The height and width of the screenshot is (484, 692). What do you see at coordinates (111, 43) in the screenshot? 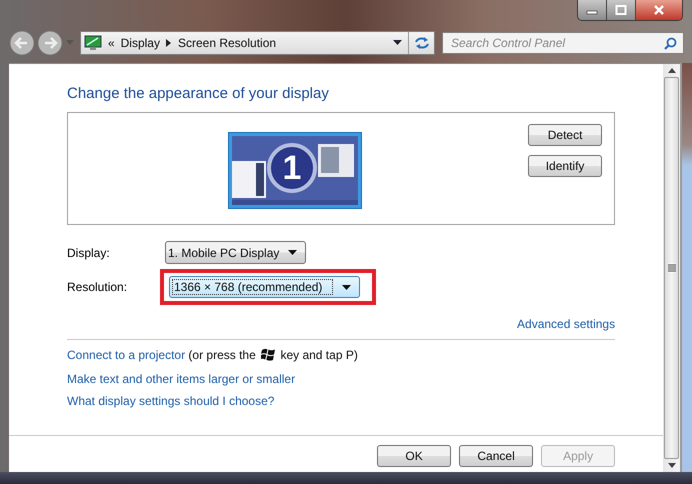
I see `breadcrumb-overflow: «` at bounding box center [111, 43].